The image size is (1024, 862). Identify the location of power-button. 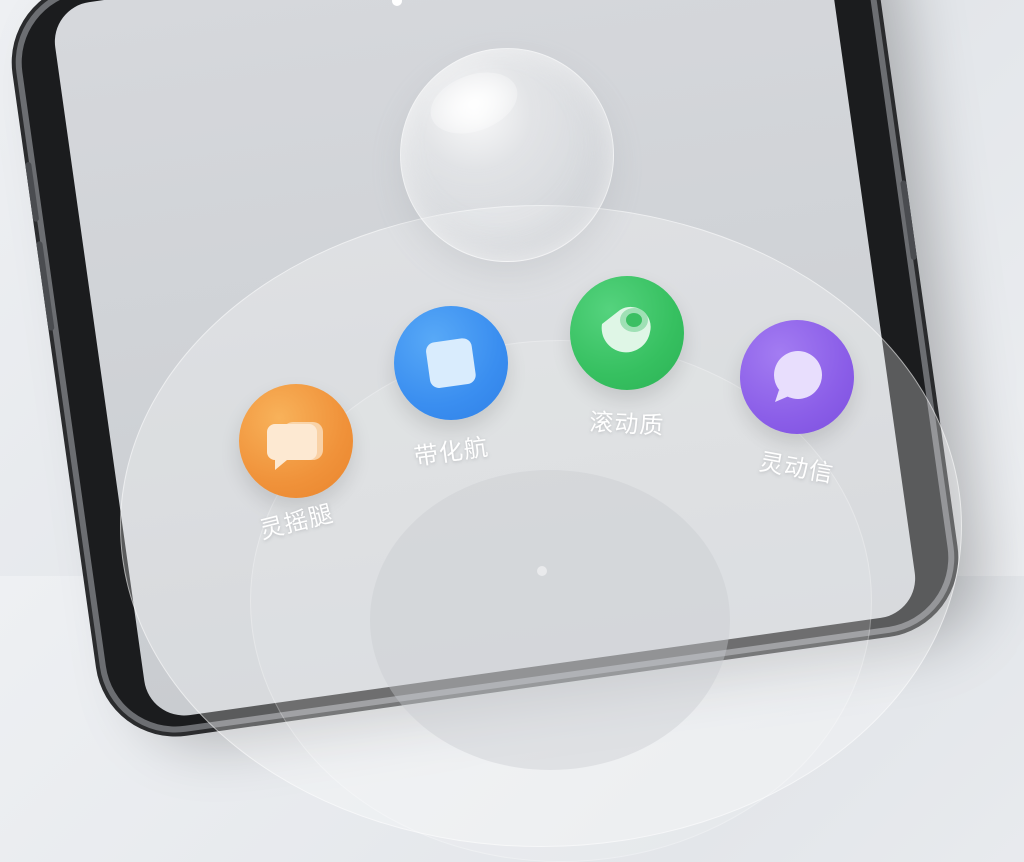
(909, 220).